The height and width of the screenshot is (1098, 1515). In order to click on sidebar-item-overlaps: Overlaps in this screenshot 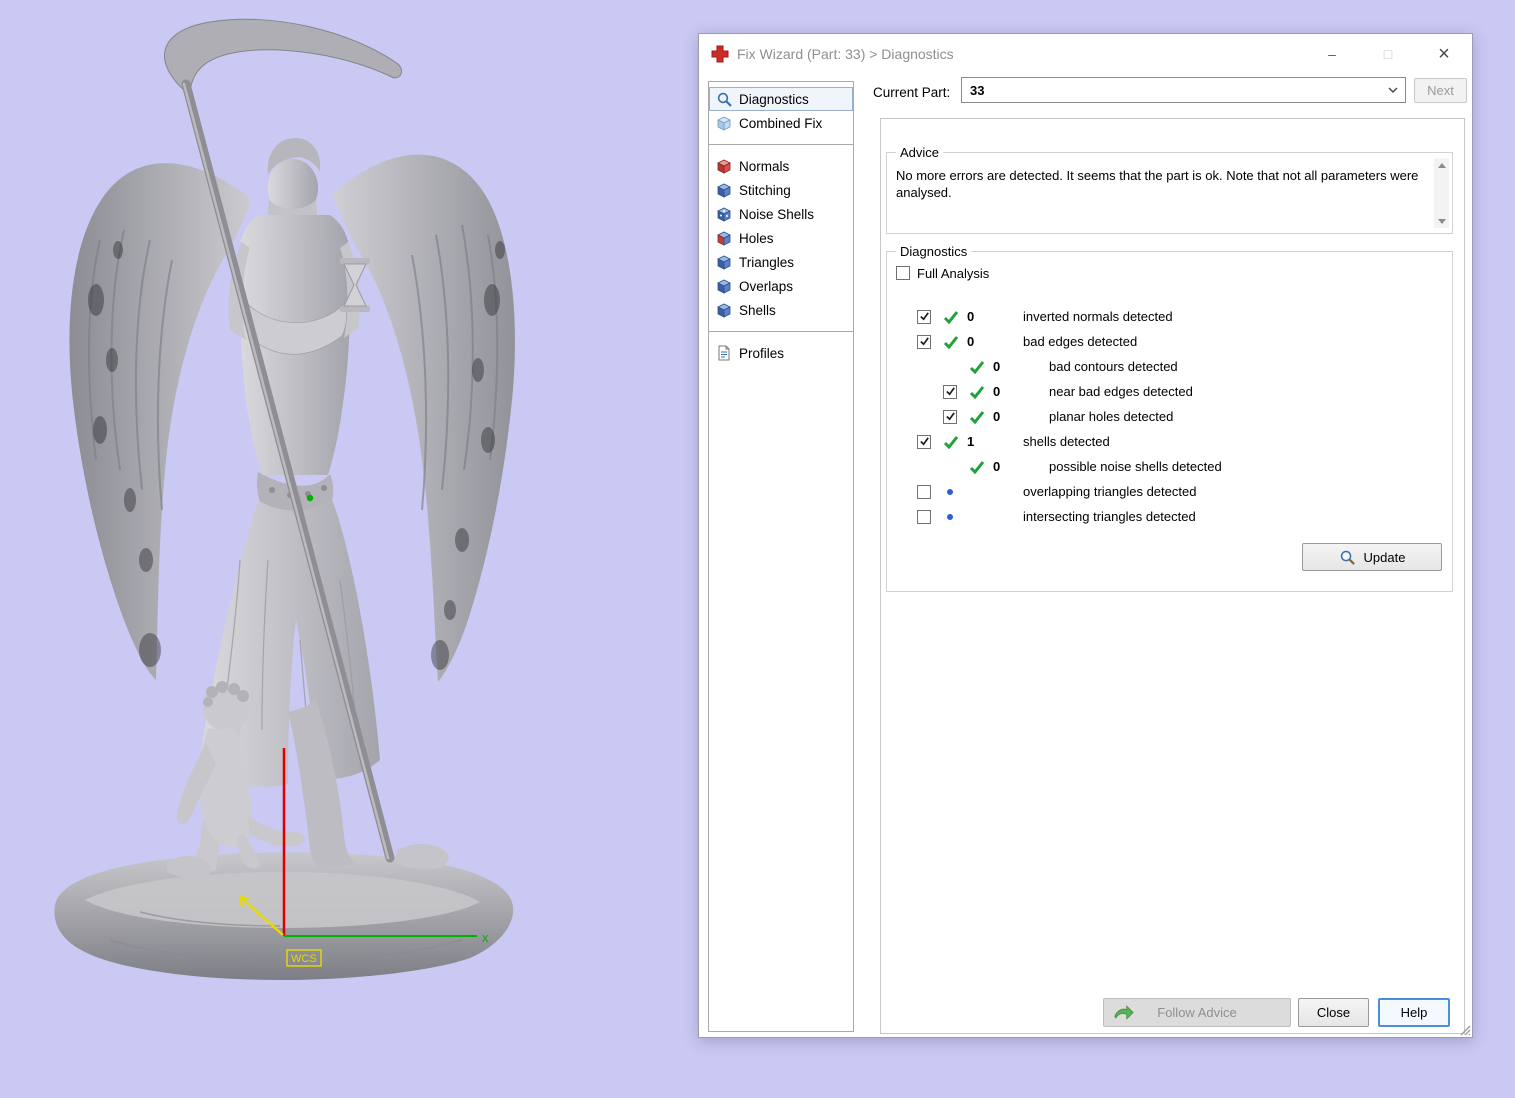, I will do `click(781, 286)`.